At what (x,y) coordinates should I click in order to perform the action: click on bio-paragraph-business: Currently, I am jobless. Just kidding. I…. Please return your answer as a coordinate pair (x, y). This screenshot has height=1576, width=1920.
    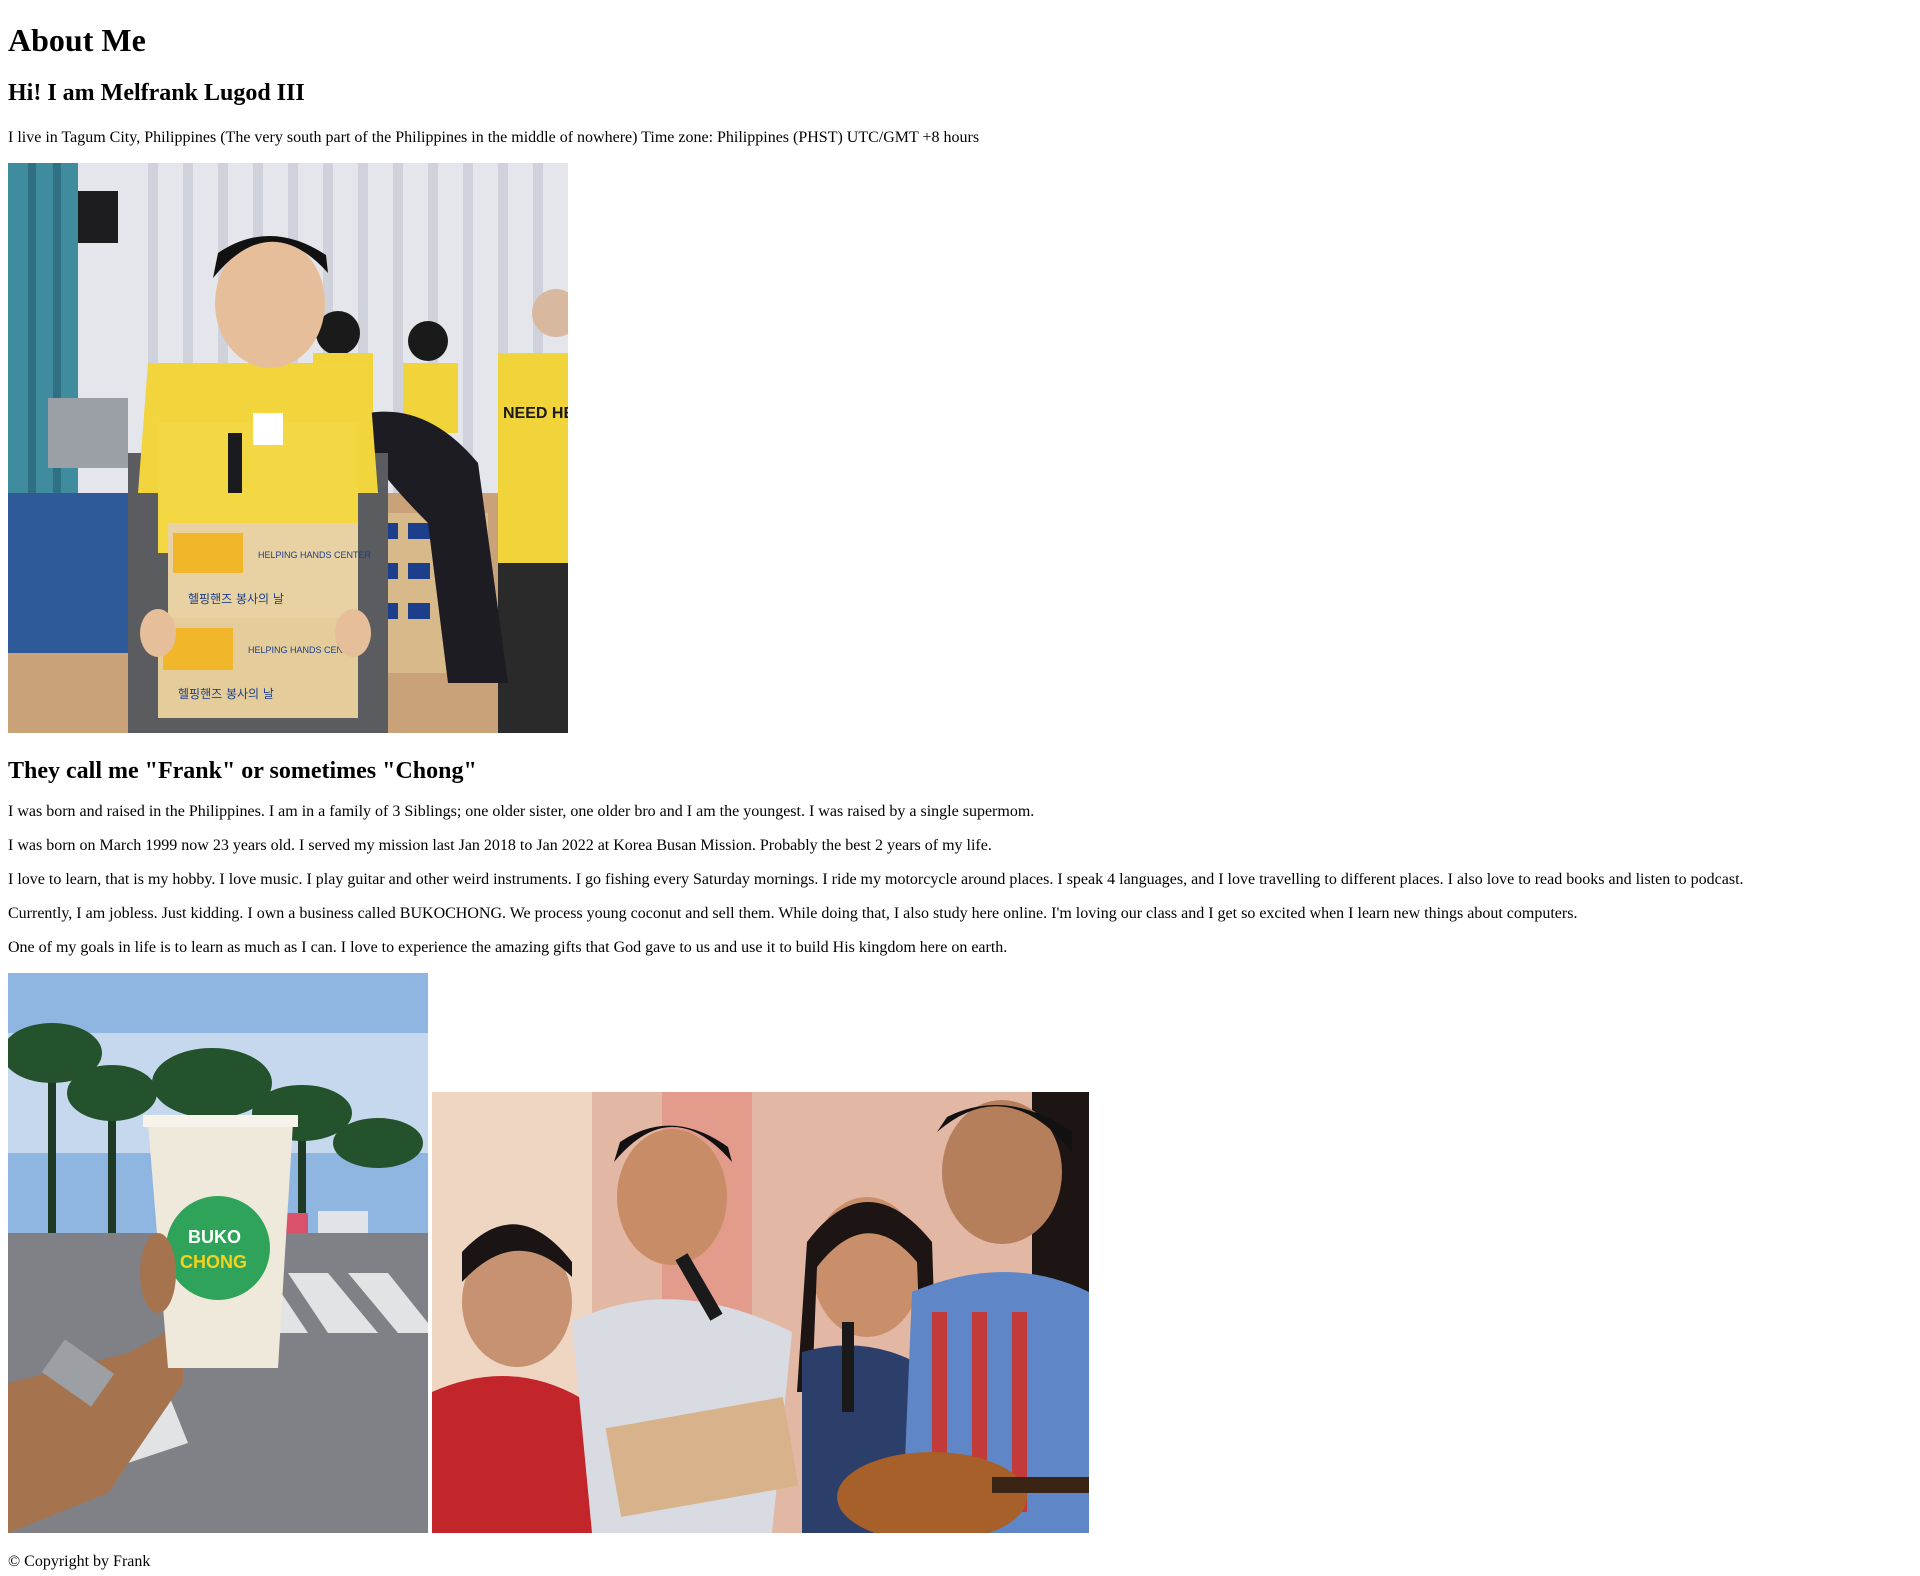
    Looking at the image, I should click on (793, 913).